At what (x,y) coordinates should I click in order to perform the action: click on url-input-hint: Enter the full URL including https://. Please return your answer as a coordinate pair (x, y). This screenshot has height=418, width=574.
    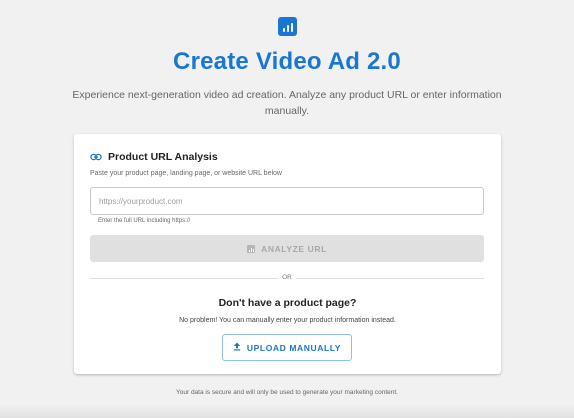
    Looking at the image, I should click on (144, 221).